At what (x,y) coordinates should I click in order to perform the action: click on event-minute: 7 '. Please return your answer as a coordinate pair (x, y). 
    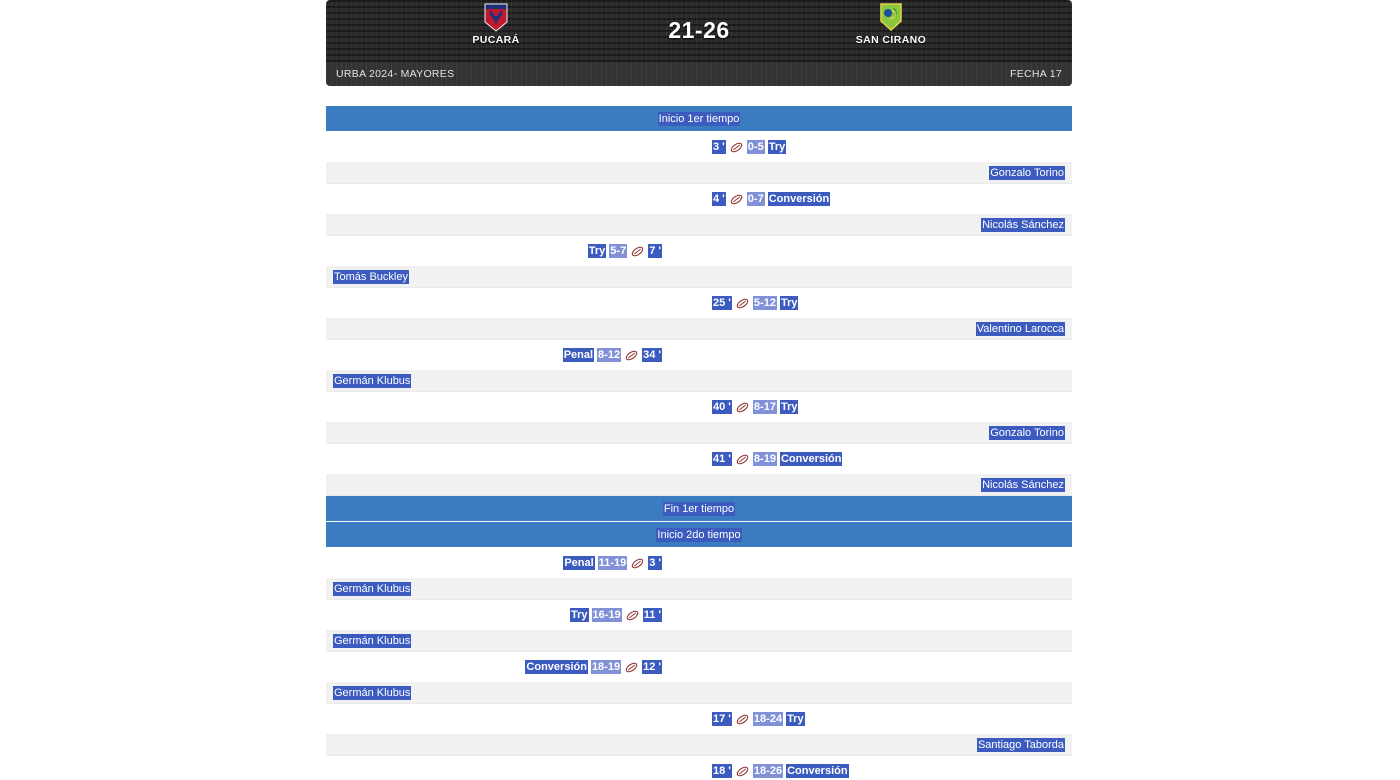
    Looking at the image, I should click on (655, 251).